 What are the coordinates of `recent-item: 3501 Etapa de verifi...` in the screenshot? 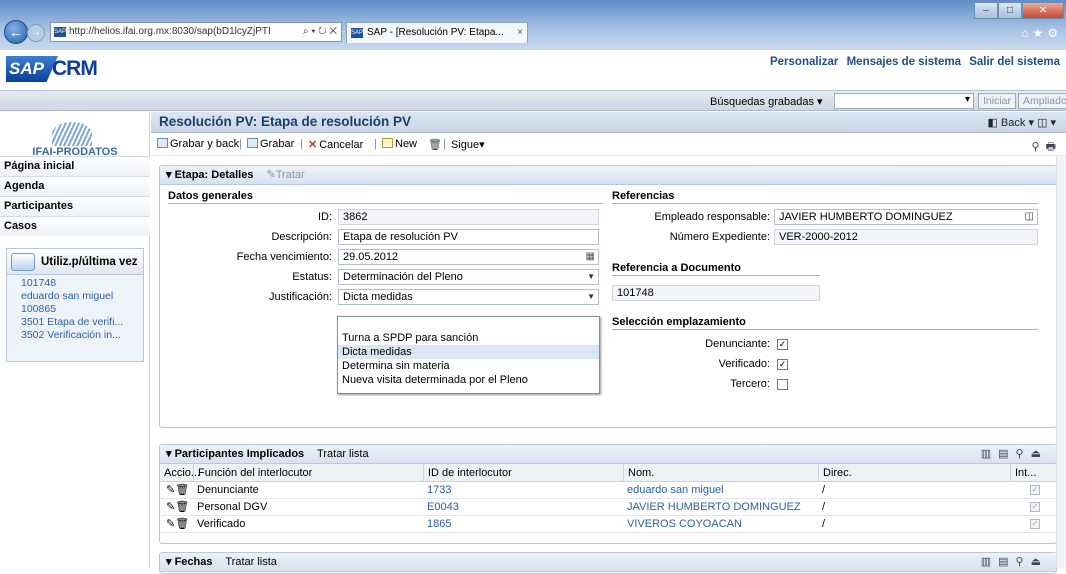 It's located at (75, 322).